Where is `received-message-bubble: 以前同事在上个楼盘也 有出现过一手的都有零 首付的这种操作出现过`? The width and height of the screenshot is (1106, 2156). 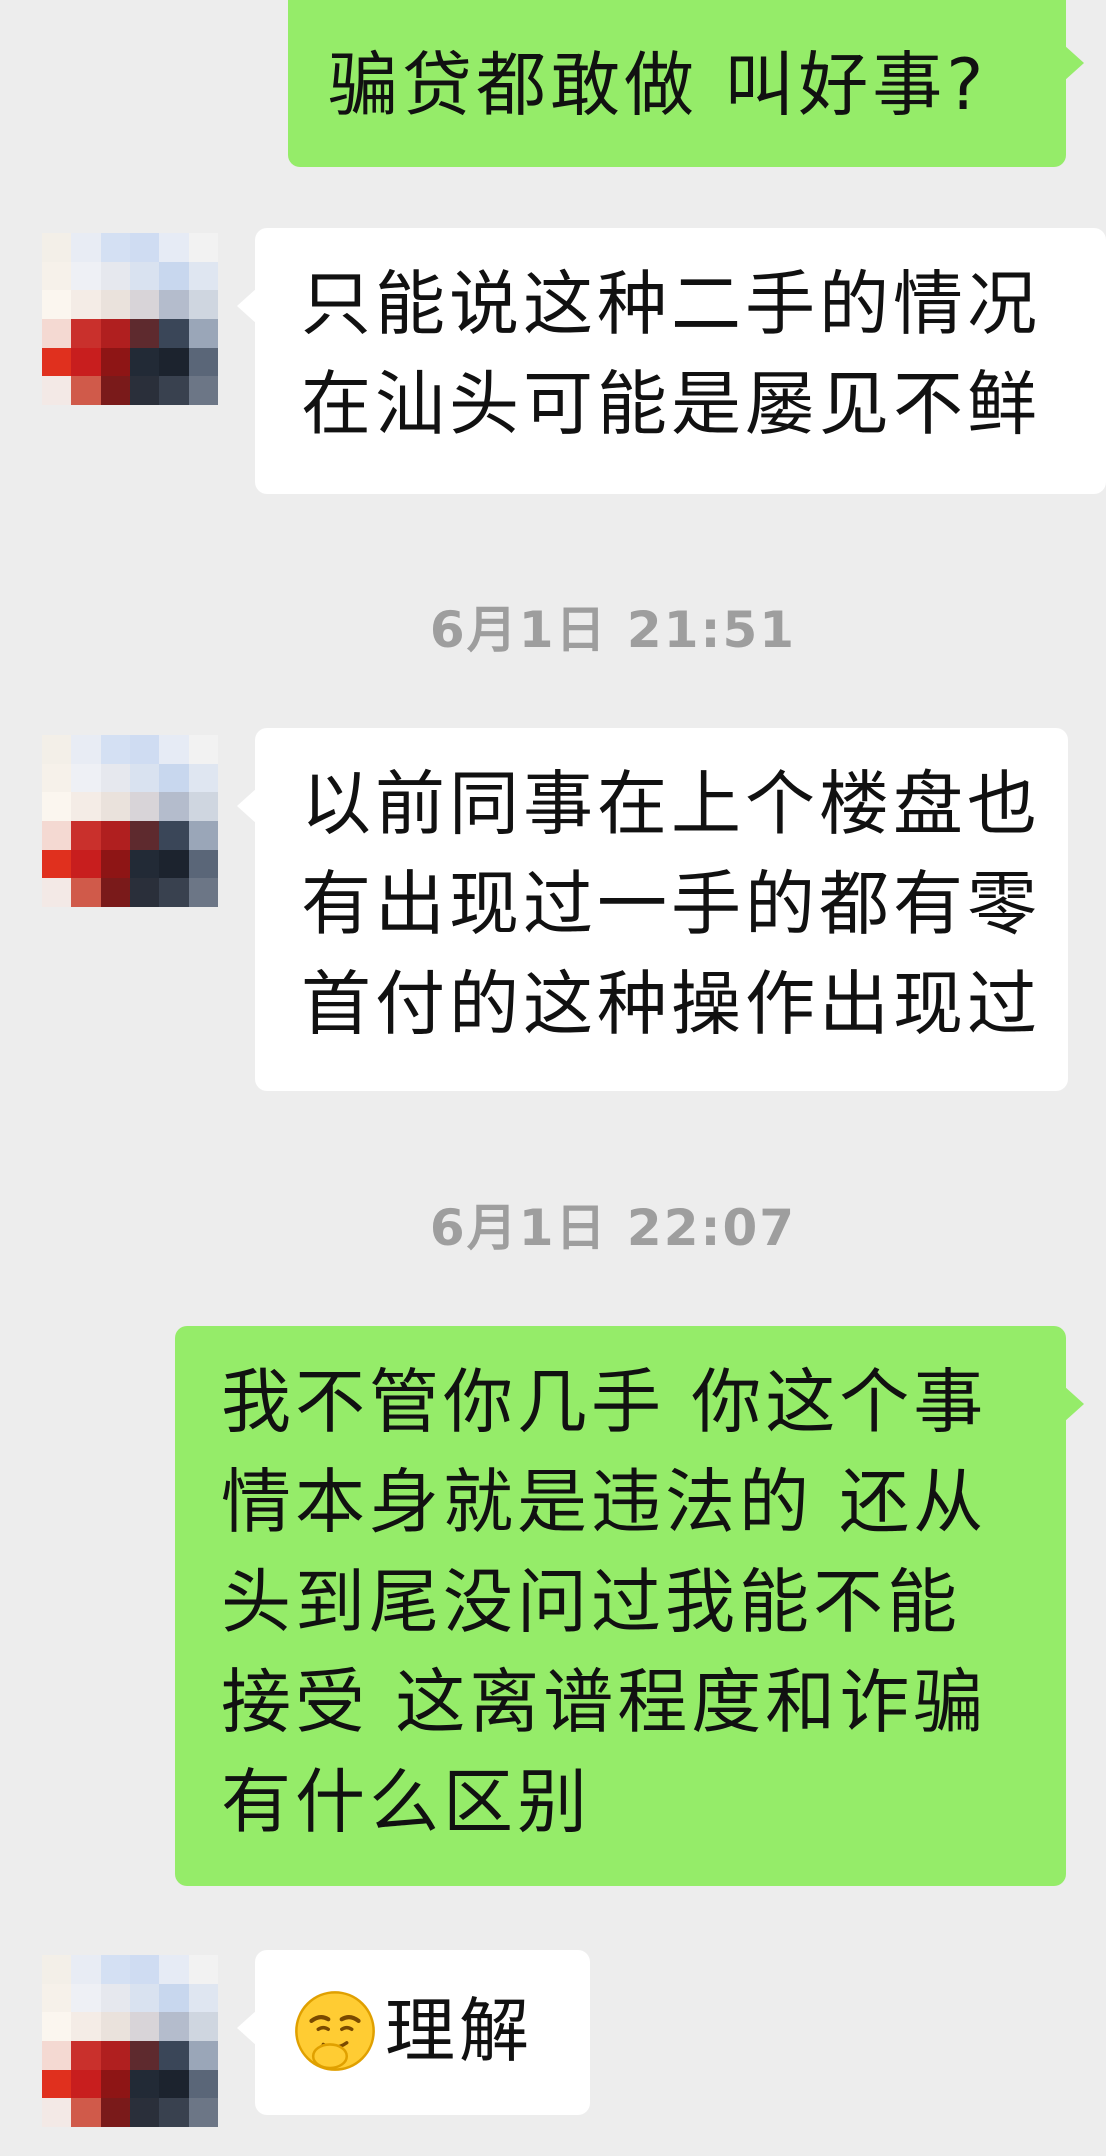
received-message-bubble: 以前同事在上个楼盘也 有出现过一手的都有零 首付的这种操作出现过 is located at coordinates (652, 909).